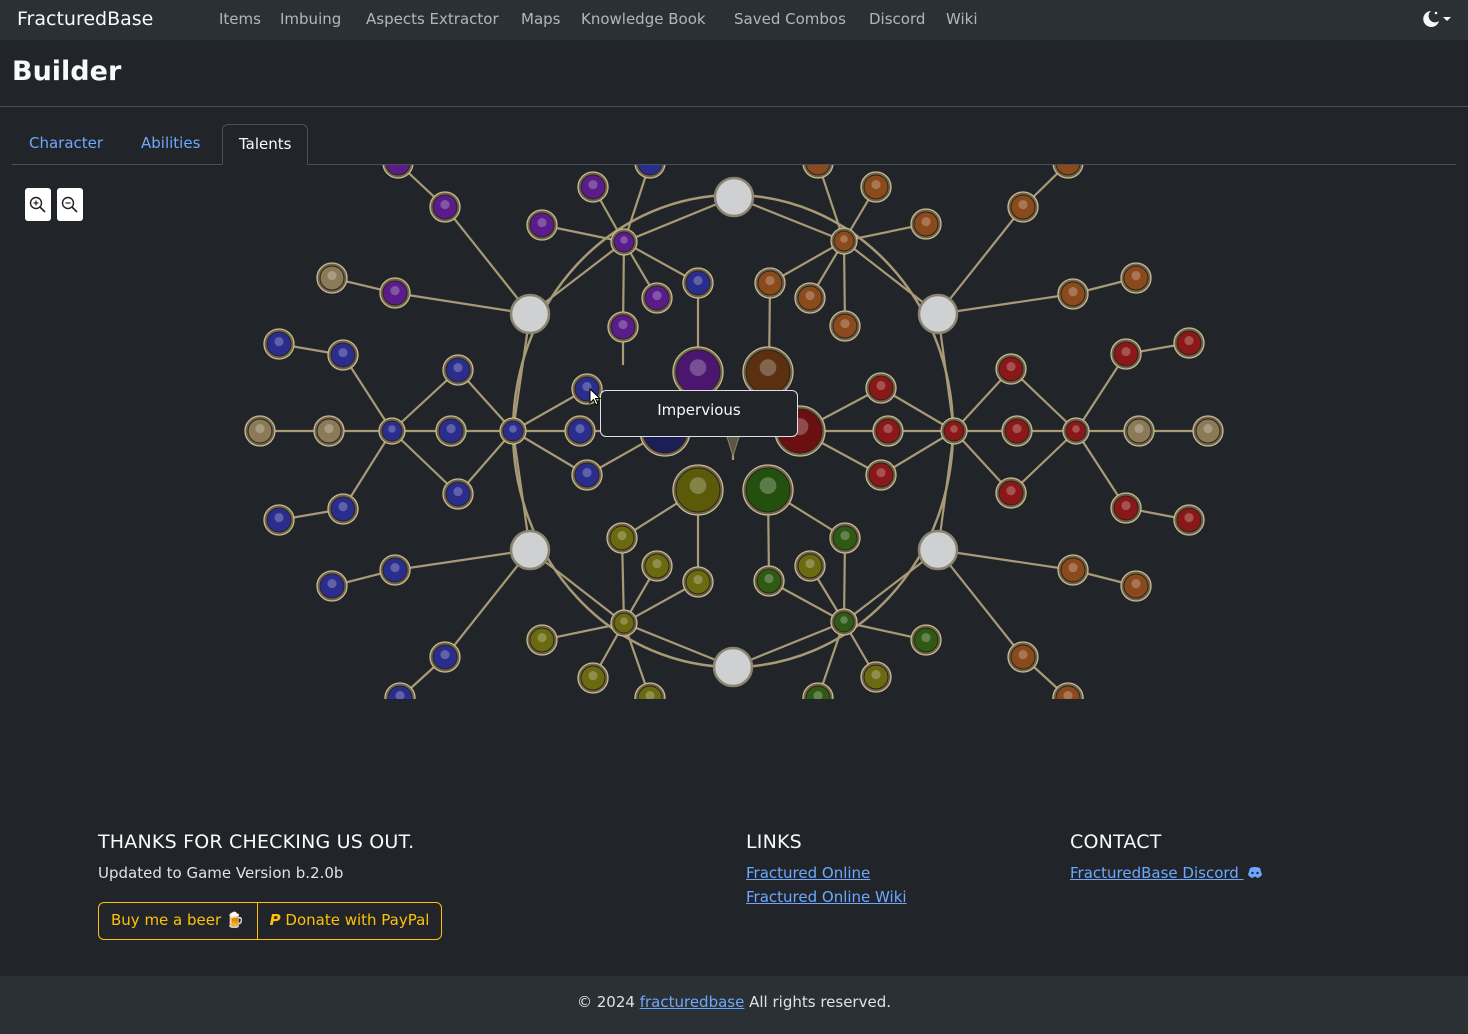  Describe the element at coordinates (349, 921) in the screenshot. I see `paypal-donate-button: P Donate with PayPal` at that location.